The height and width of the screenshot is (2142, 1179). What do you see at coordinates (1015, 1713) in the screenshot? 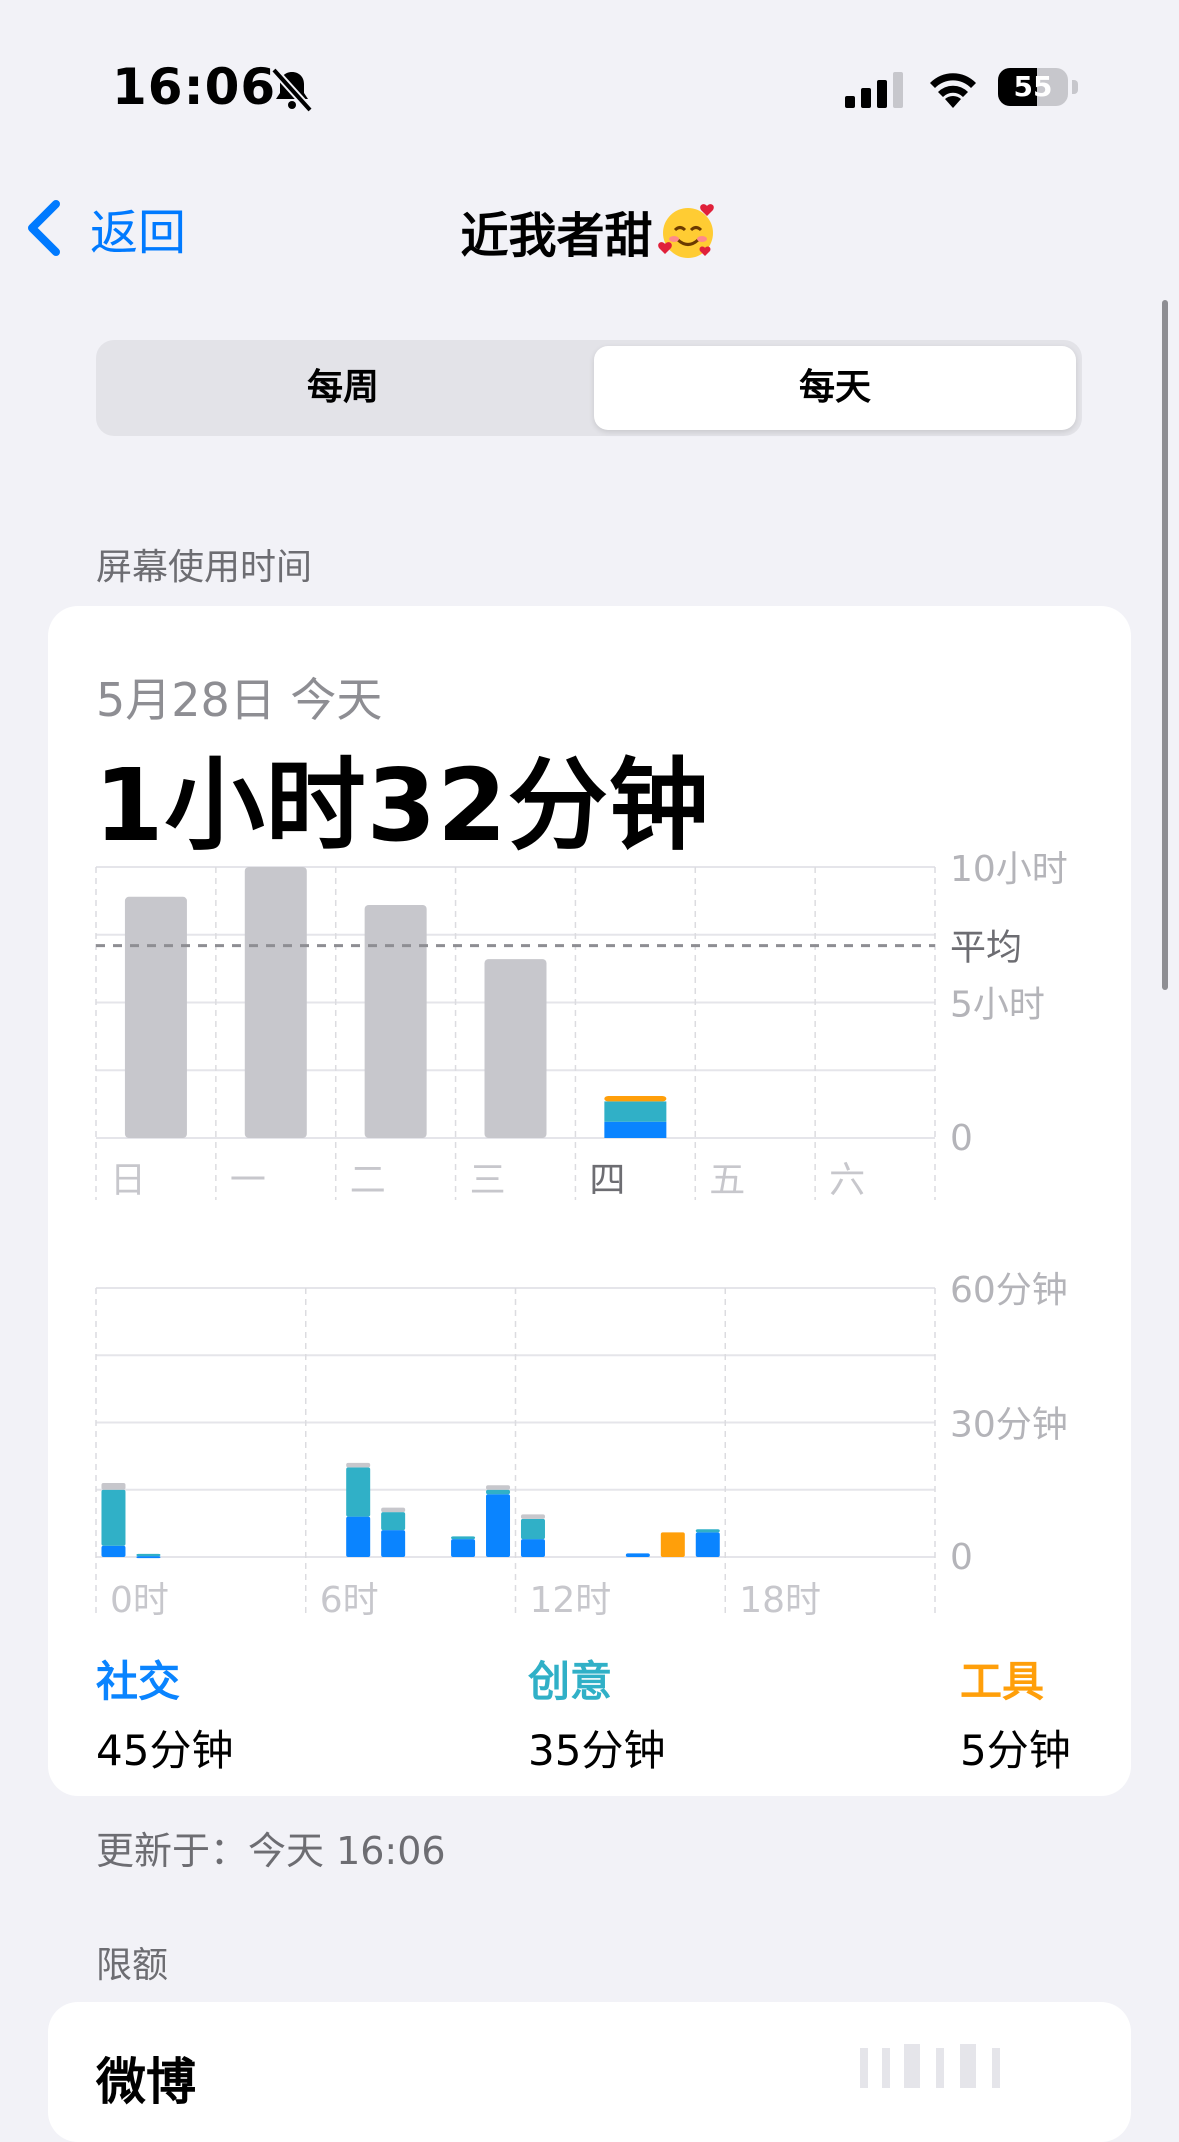
I see `category-tools: 工具 5分钟` at bounding box center [1015, 1713].